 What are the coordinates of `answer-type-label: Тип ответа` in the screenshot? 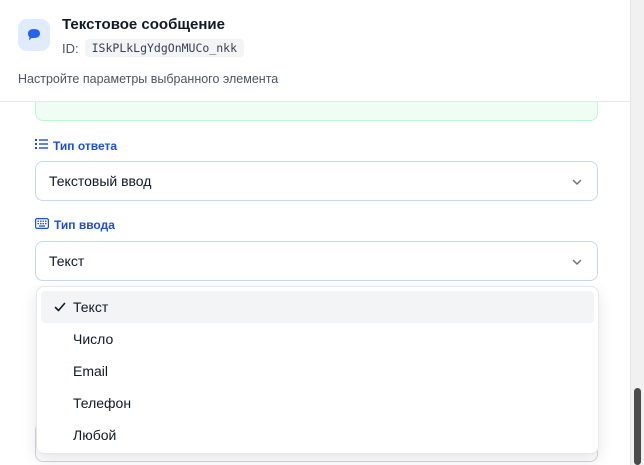 It's located at (76, 145).